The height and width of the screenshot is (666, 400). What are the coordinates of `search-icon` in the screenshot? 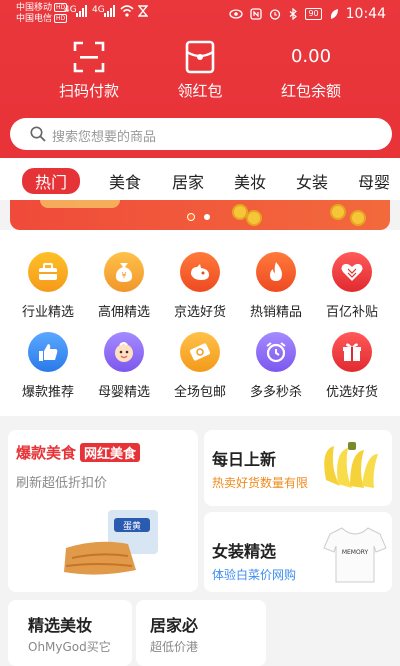 It's located at (38, 134).